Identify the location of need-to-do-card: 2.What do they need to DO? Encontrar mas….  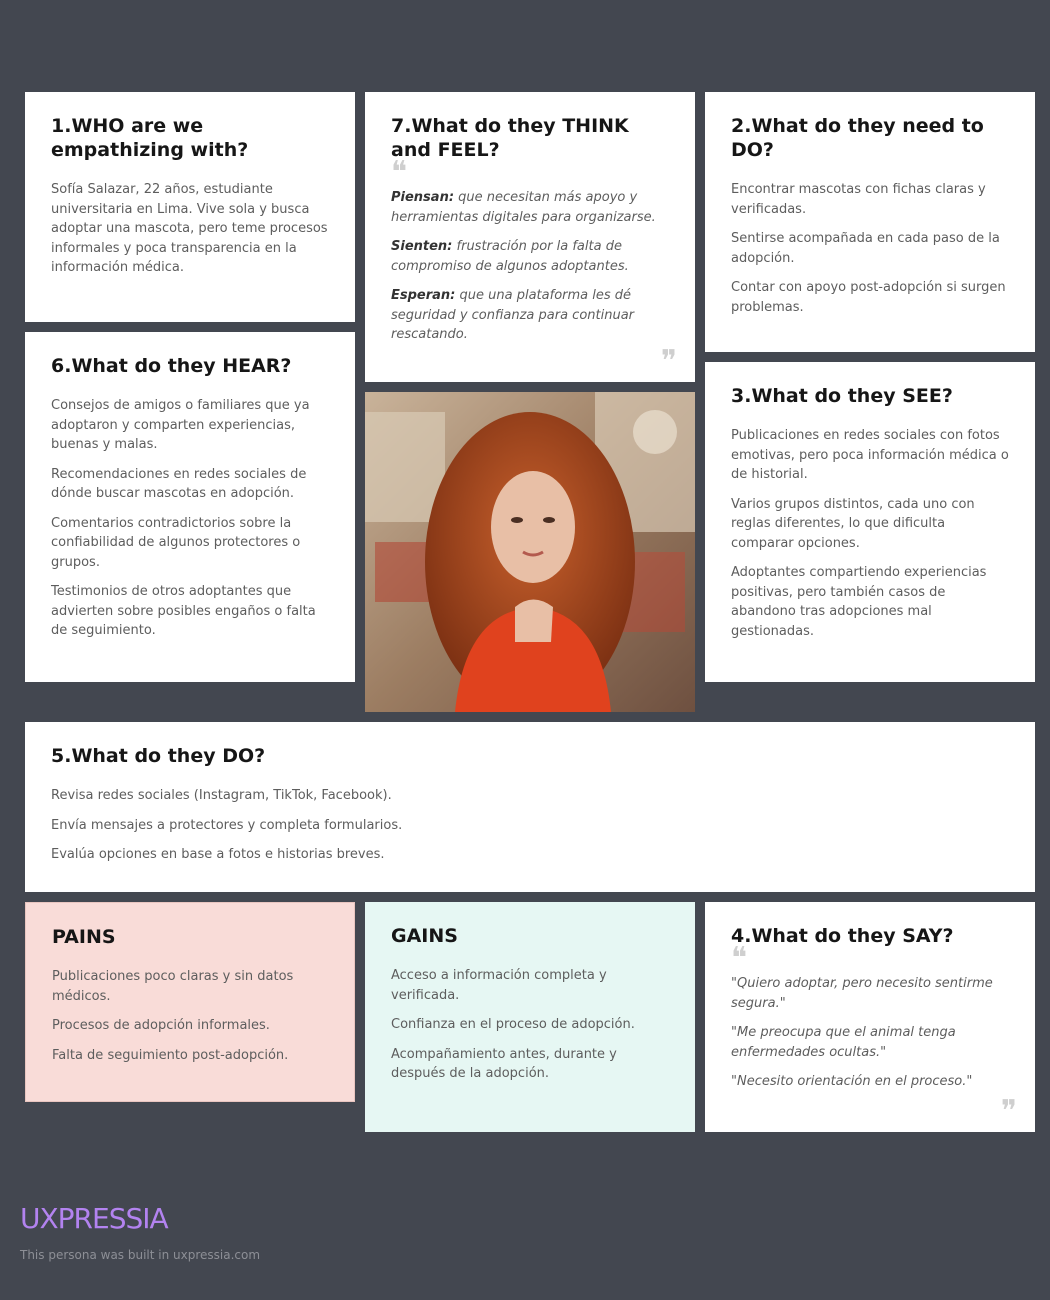
(870, 222).